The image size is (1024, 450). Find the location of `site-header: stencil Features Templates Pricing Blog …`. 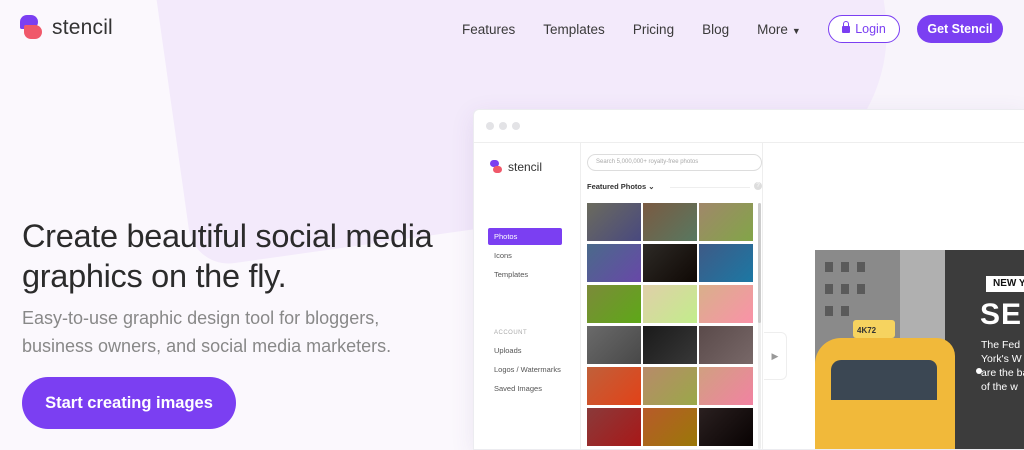

site-header: stencil Features Templates Pricing Blog … is located at coordinates (512, 29).